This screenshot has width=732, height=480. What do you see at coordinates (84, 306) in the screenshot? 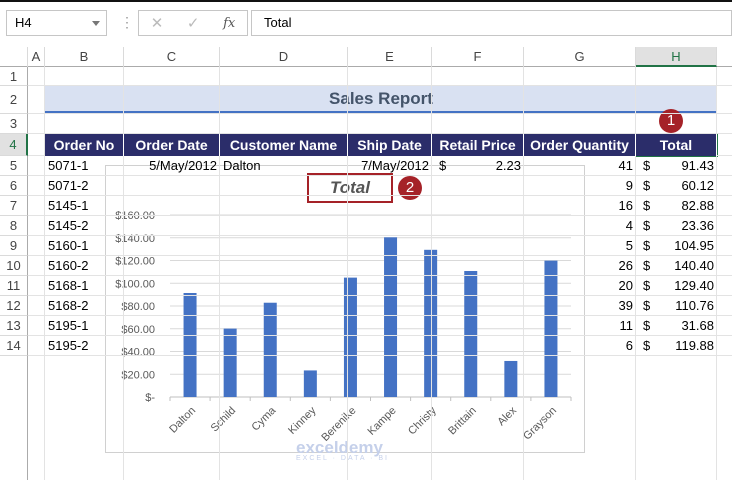
I see `order-no-cell: 5168-2` at bounding box center [84, 306].